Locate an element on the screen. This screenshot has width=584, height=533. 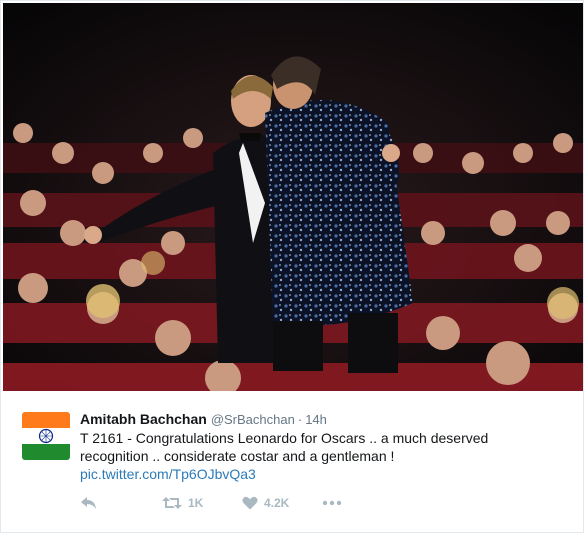
avatar is located at coordinates (46, 436).